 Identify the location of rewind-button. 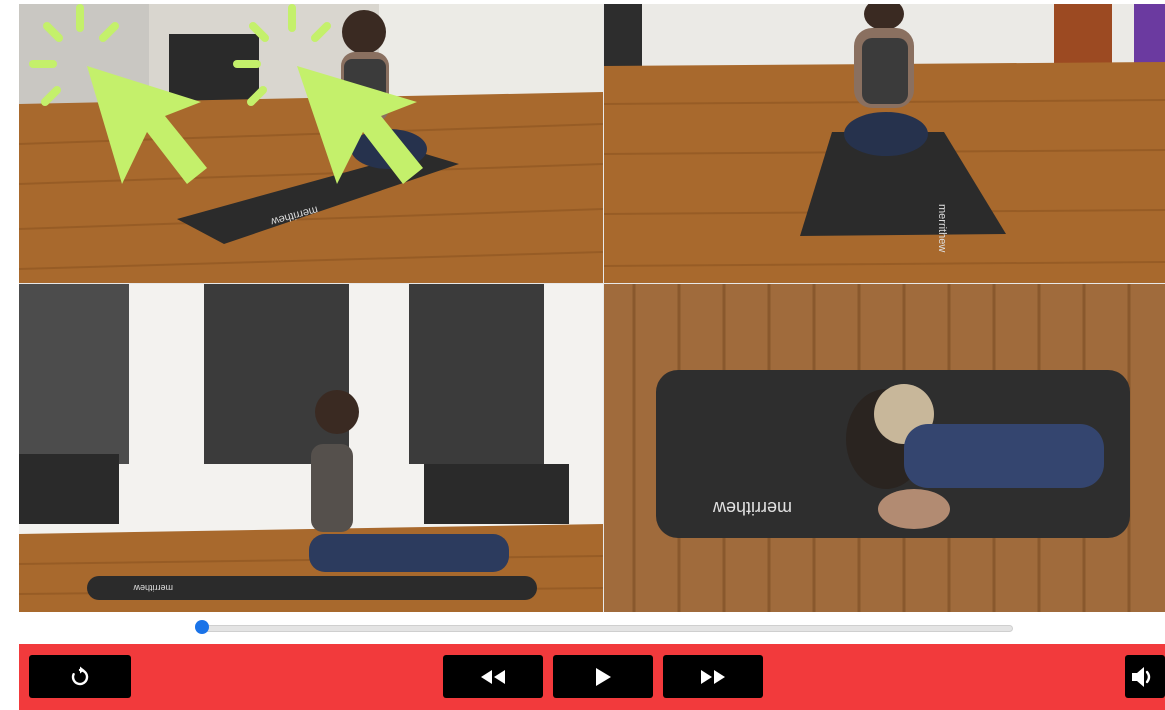
(493, 676).